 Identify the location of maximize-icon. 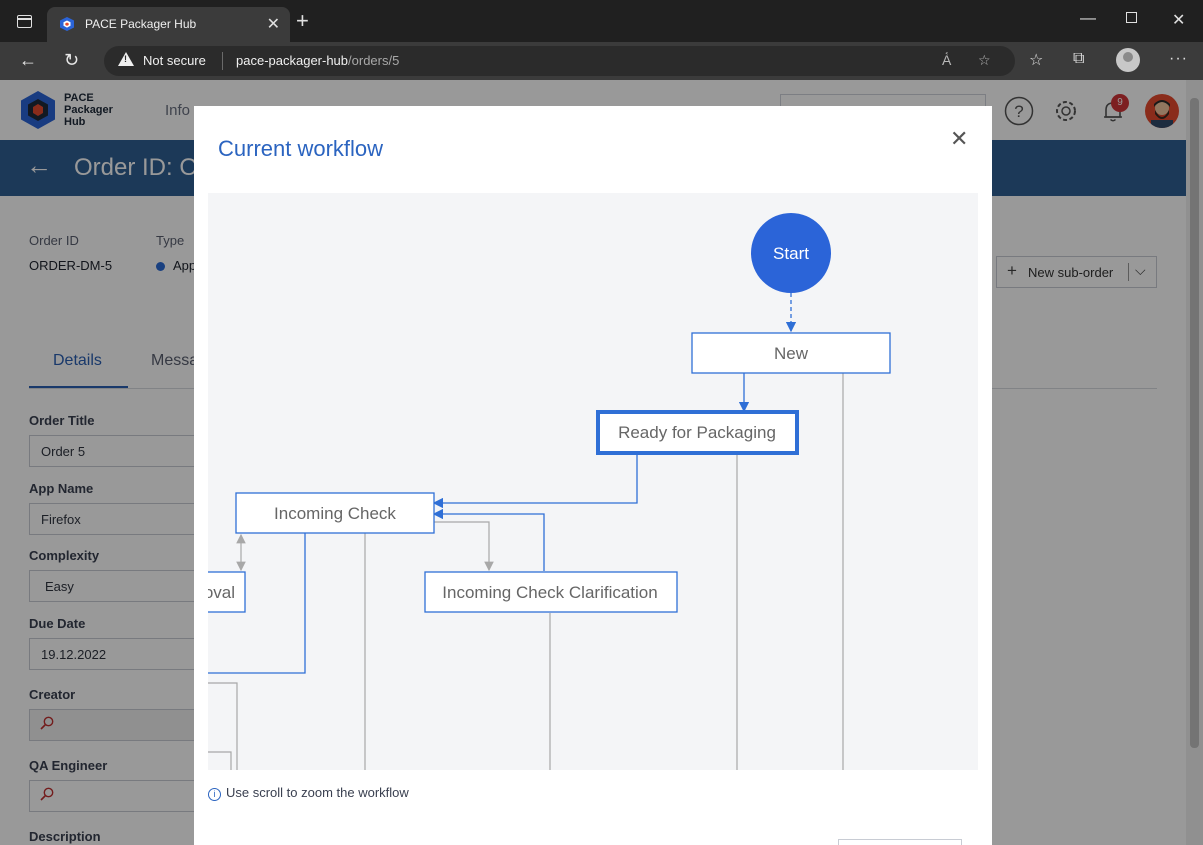
(1131, 17).